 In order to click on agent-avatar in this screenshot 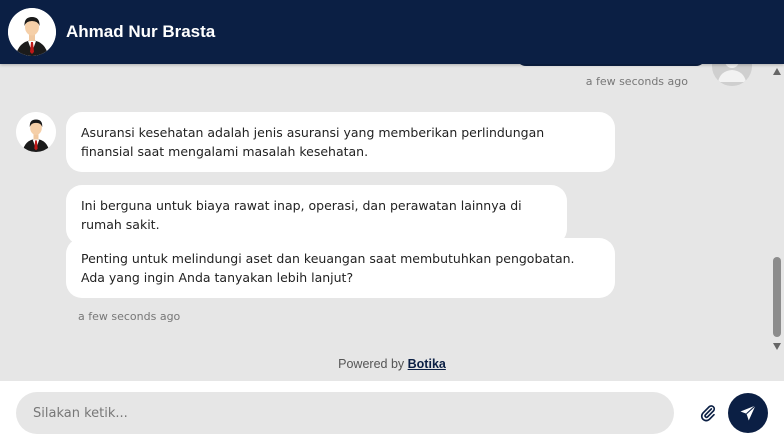, I will do `click(32, 32)`.